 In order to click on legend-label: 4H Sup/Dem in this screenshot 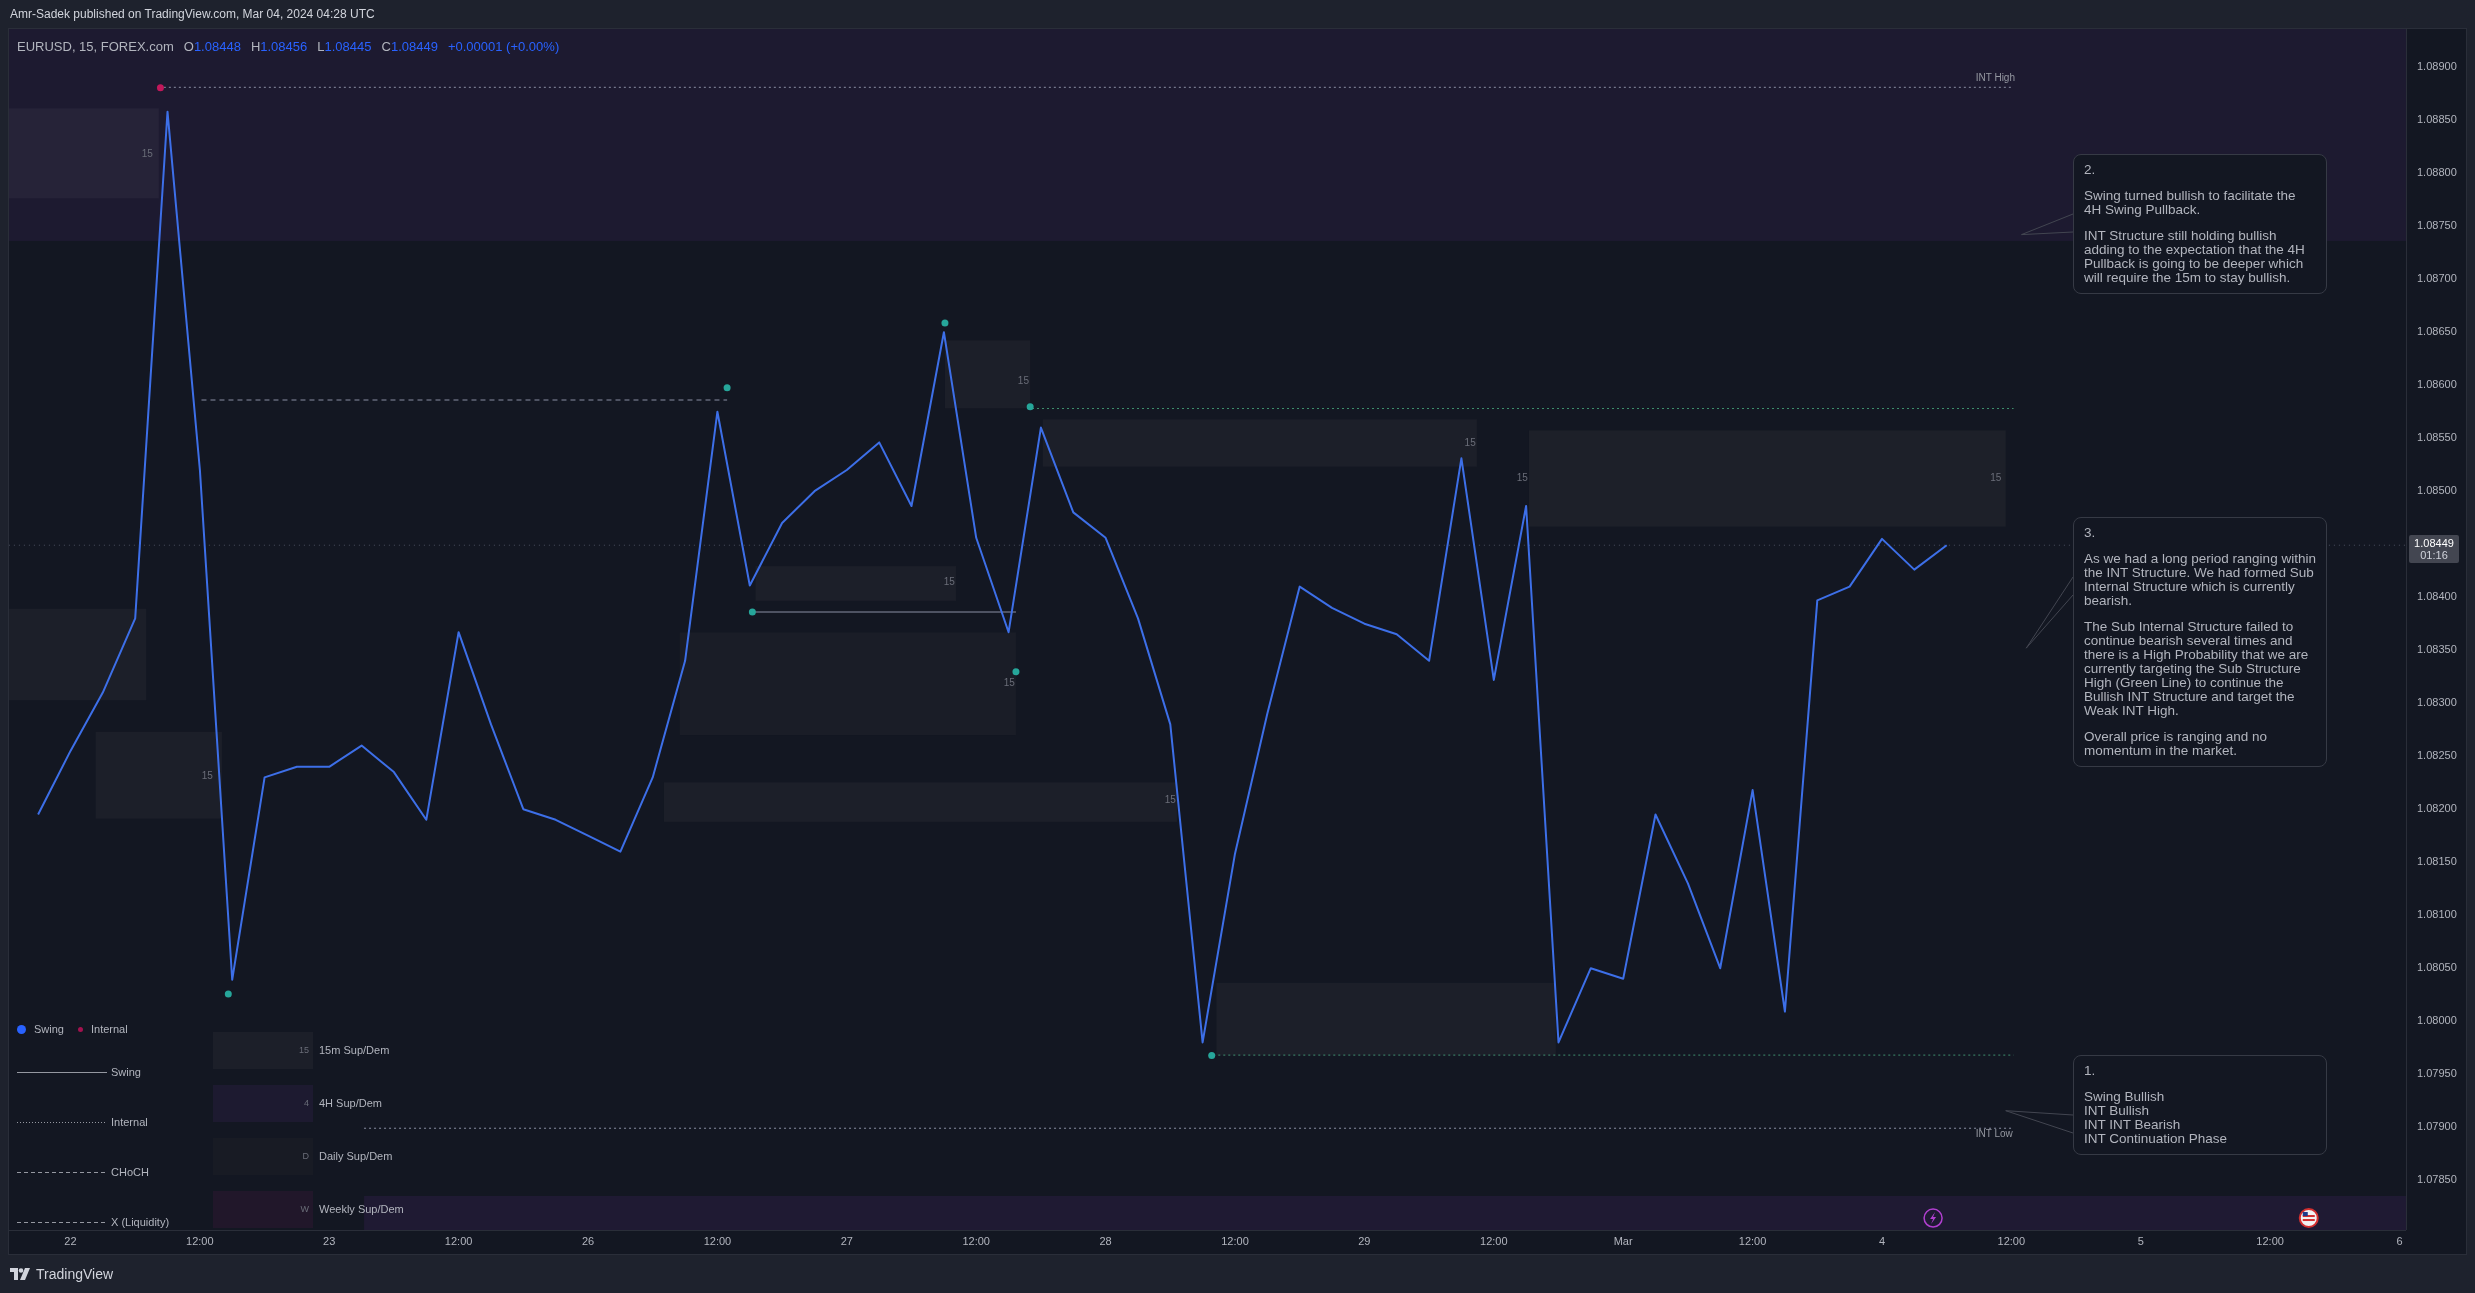, I will do `click(350, 1104)`.